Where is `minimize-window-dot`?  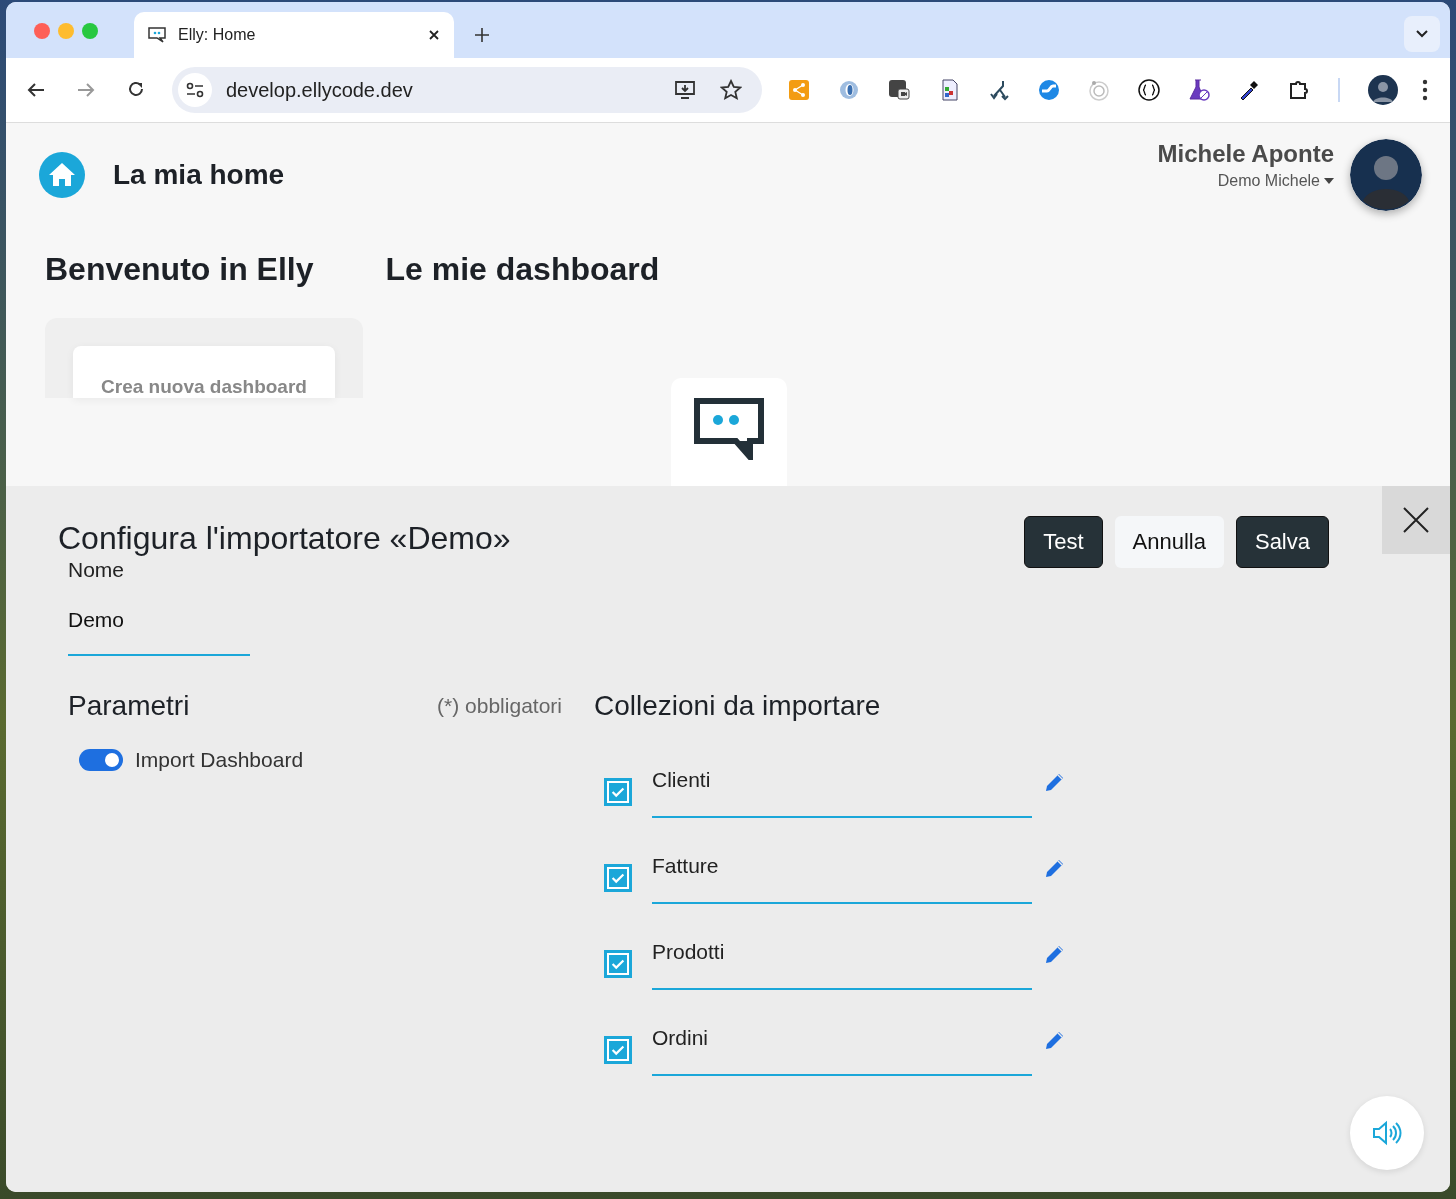 minimize-window-dot is located at coordinates (66, 31).